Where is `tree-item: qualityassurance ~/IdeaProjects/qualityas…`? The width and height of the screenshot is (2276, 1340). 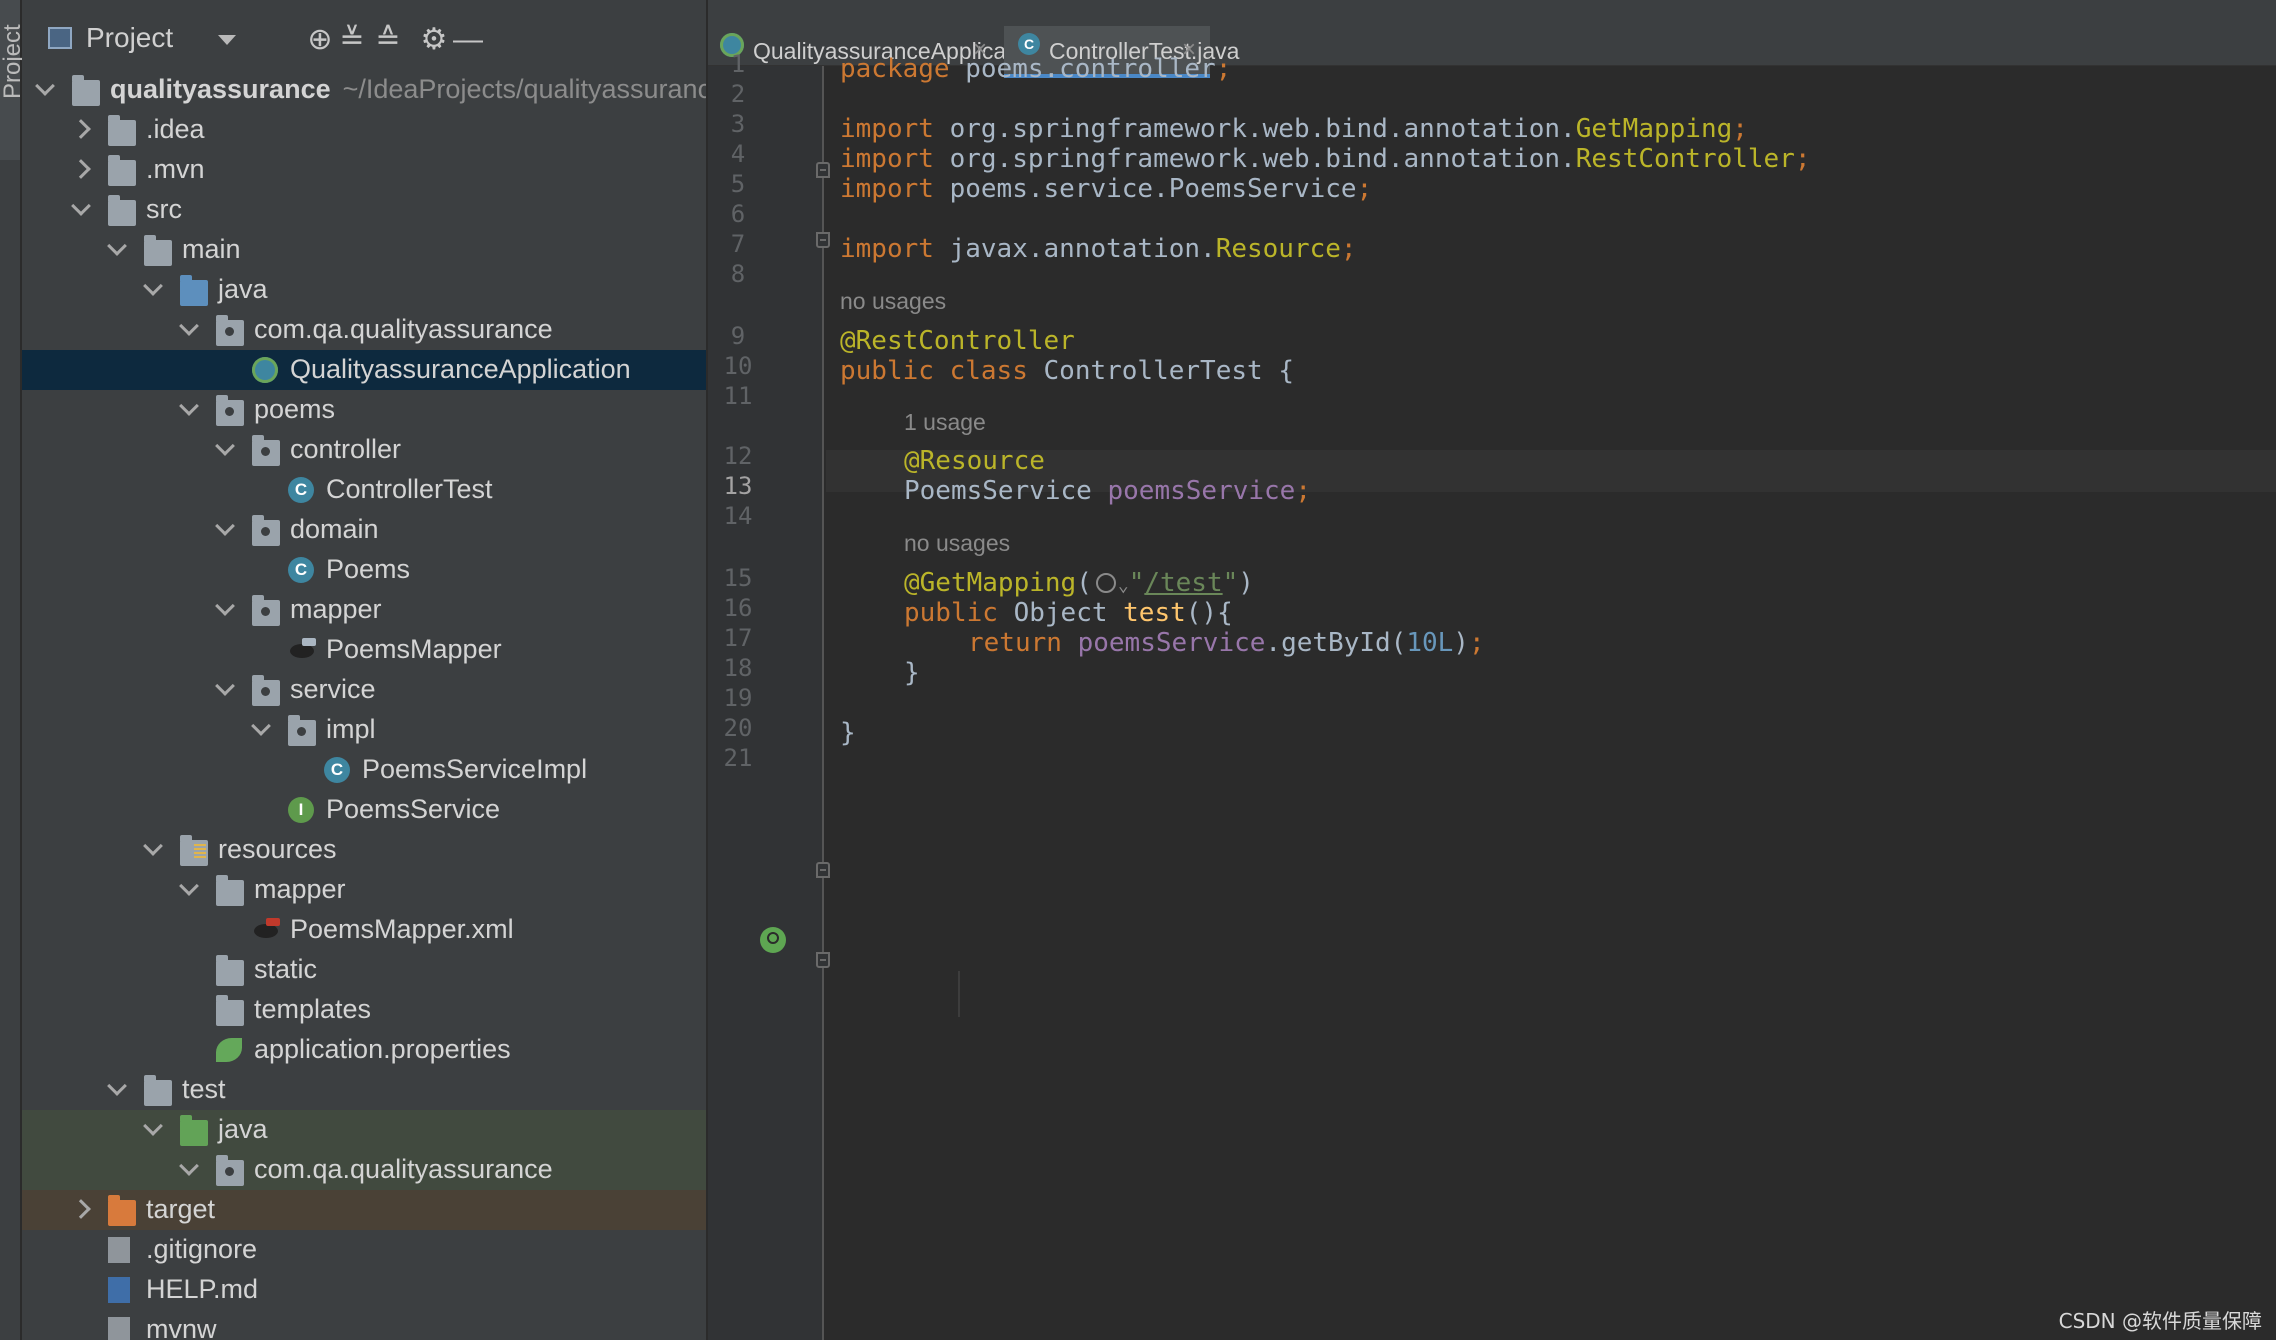 tree-item: qualityassurance ~/IdeaProjects/qualityas… is located at coordinates (364, 90).